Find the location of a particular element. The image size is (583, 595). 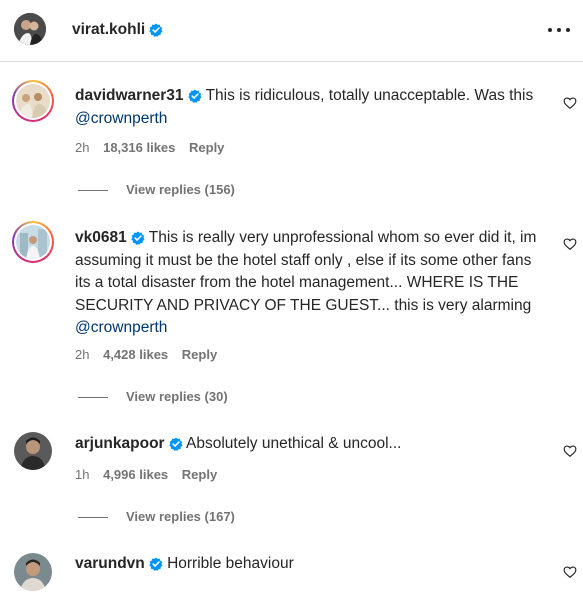

more-options-button is located at coordinates (560, 30).